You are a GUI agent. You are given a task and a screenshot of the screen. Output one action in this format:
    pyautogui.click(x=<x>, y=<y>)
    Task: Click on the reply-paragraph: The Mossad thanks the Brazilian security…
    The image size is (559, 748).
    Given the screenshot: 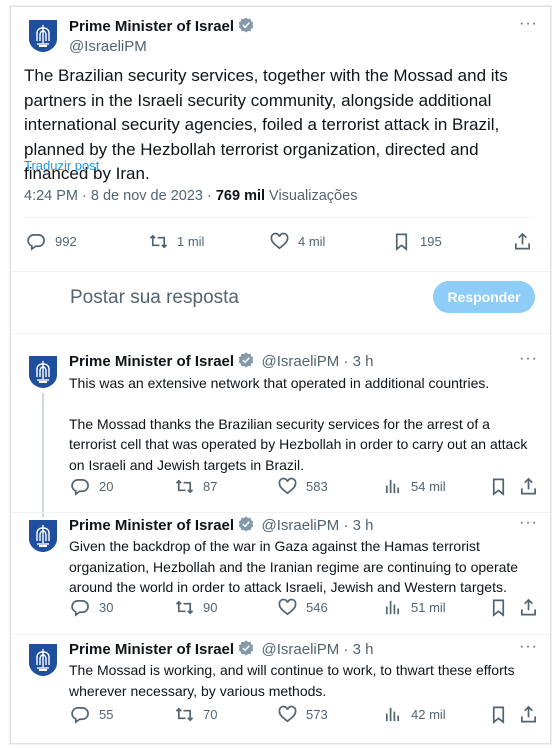 What is the action you would take?
    pyautogui.click(x=298, y=444)
    